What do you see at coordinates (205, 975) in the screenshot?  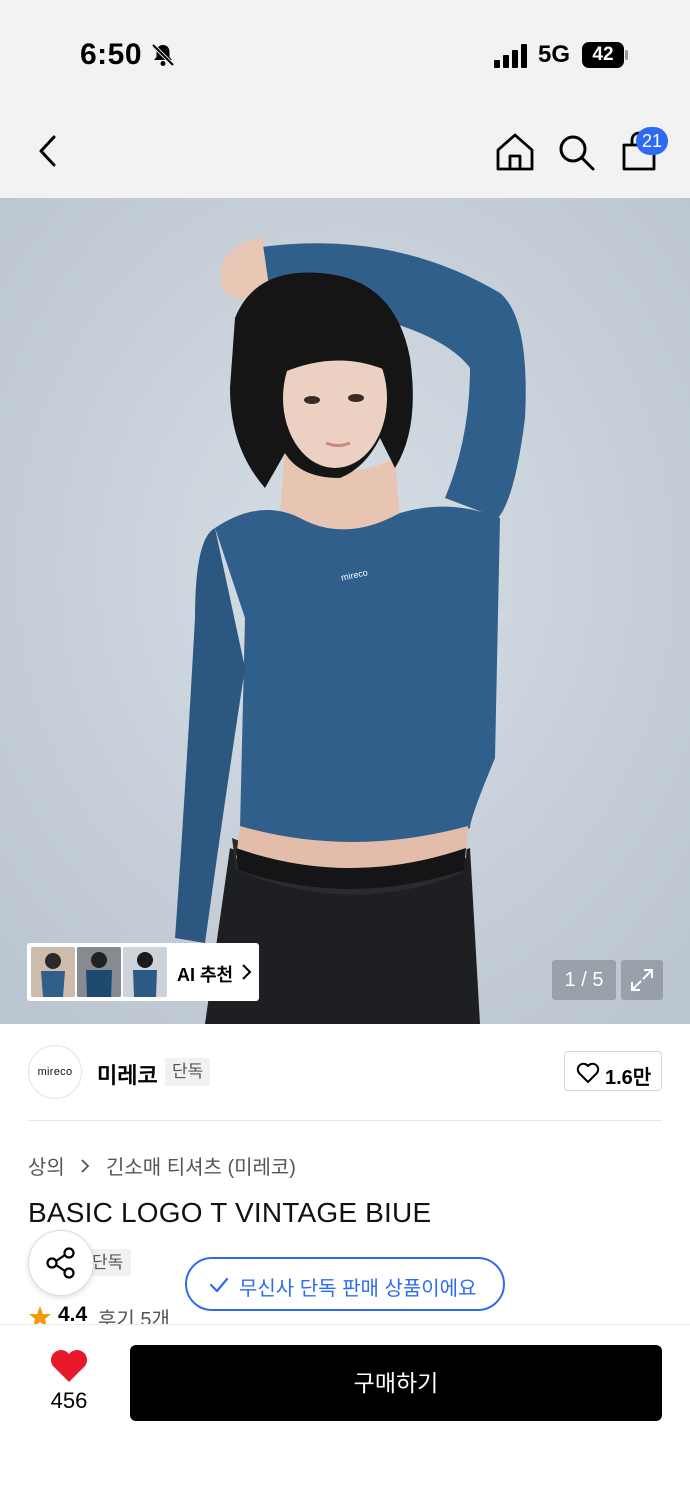 I see `ai-recommend-label: AI 추천` at bounding box center [205, 975].